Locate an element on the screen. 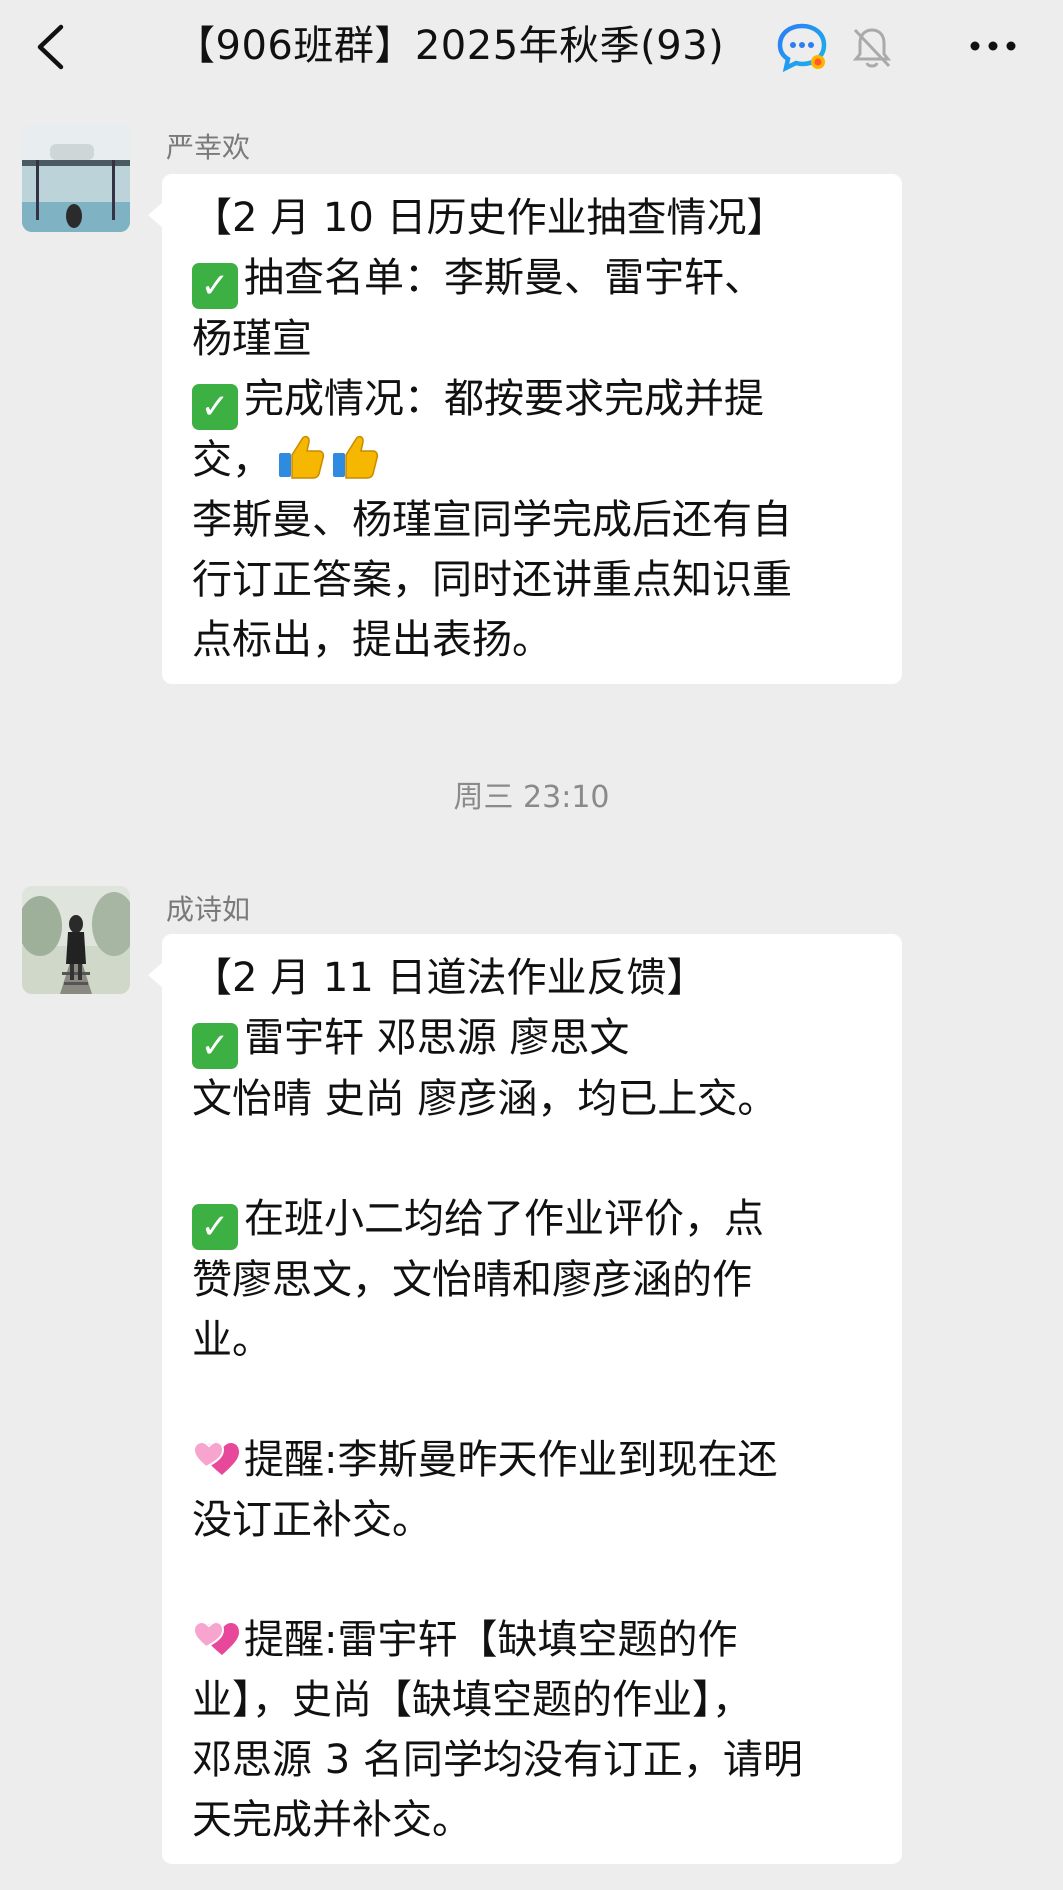  message-line: 提醒:李斯曼昨天作业到现在还 is located at coordinates (534, 1460).